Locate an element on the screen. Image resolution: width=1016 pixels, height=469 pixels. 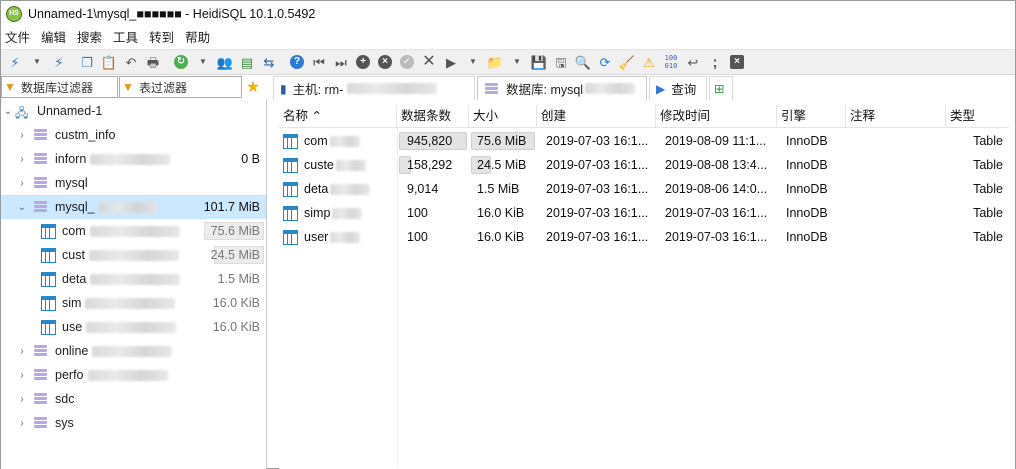
tree-database-item: › inforn 0 B is located at coordinates (133, 159).